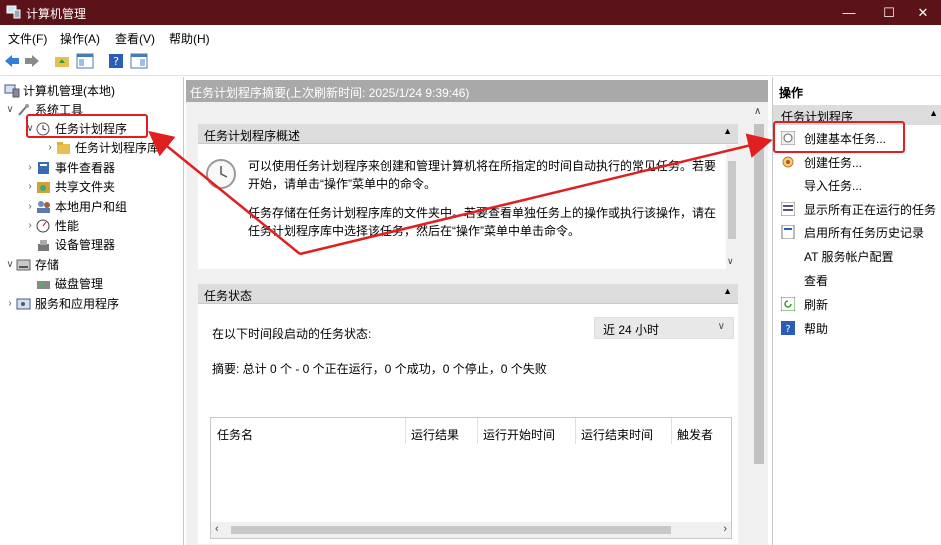 This screenshot has width=941, height=545. I want to click on forward-icon, so click(32, 62).